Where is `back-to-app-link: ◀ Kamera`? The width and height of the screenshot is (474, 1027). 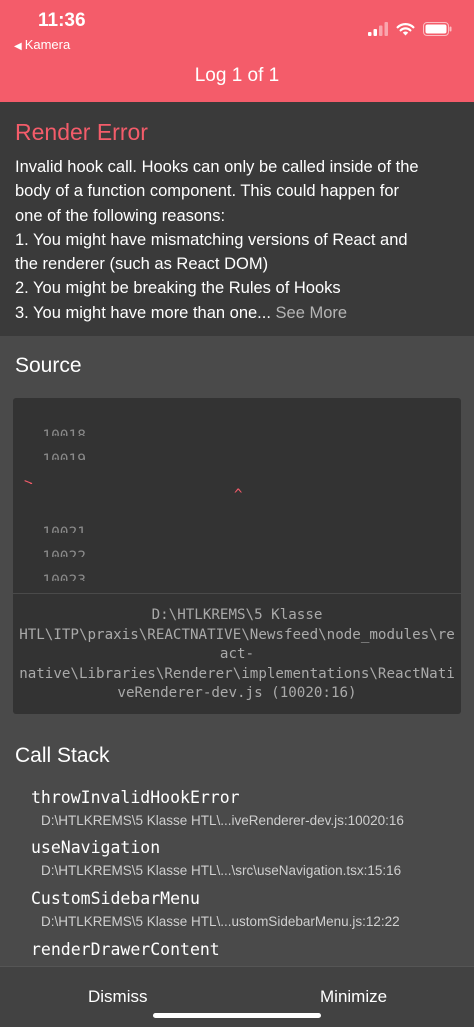 back-to-app-link: ◀ Kamera is located at coordinates (42, 44).